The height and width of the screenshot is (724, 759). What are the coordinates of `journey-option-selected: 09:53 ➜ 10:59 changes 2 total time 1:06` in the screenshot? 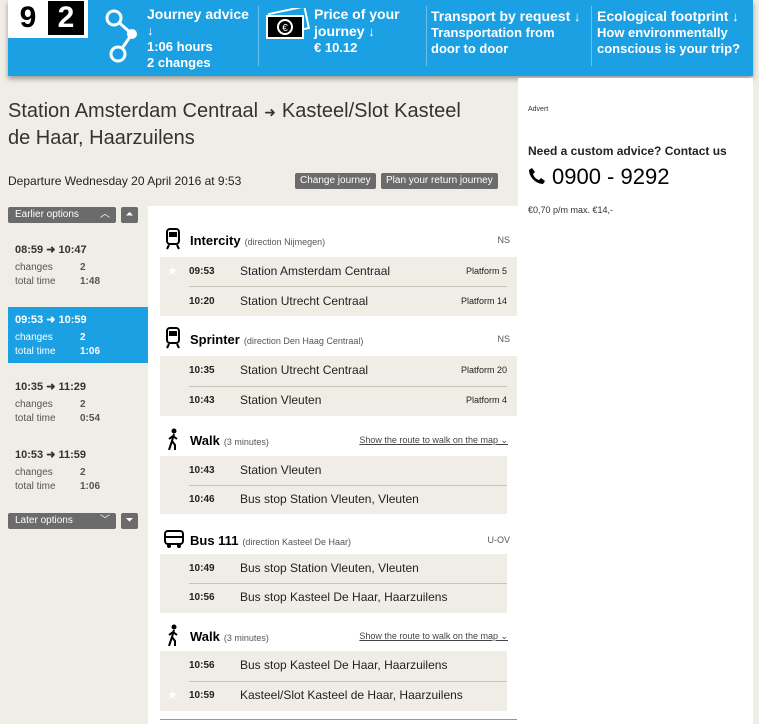 It's located at (82, 335).